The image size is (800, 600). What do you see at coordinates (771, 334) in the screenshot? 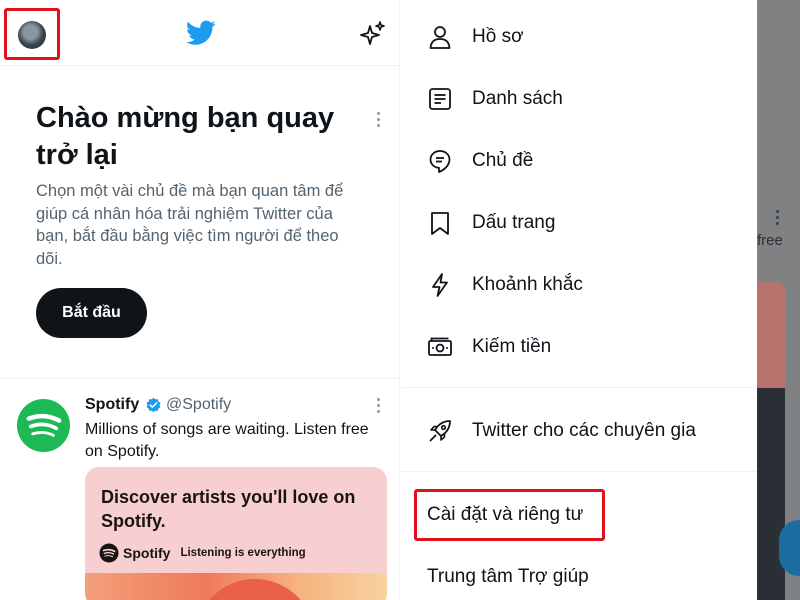
I see `background-card` at bounding box center [771, 334].